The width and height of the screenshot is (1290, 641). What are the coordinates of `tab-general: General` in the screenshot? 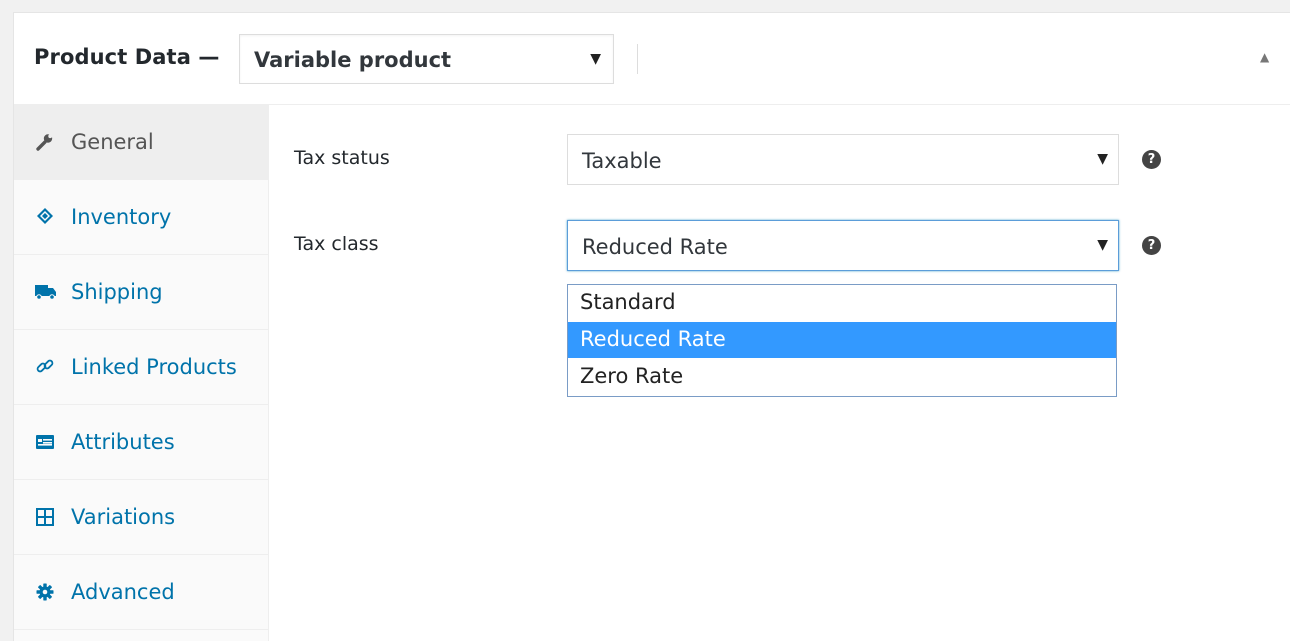 It's located at (141, 142).